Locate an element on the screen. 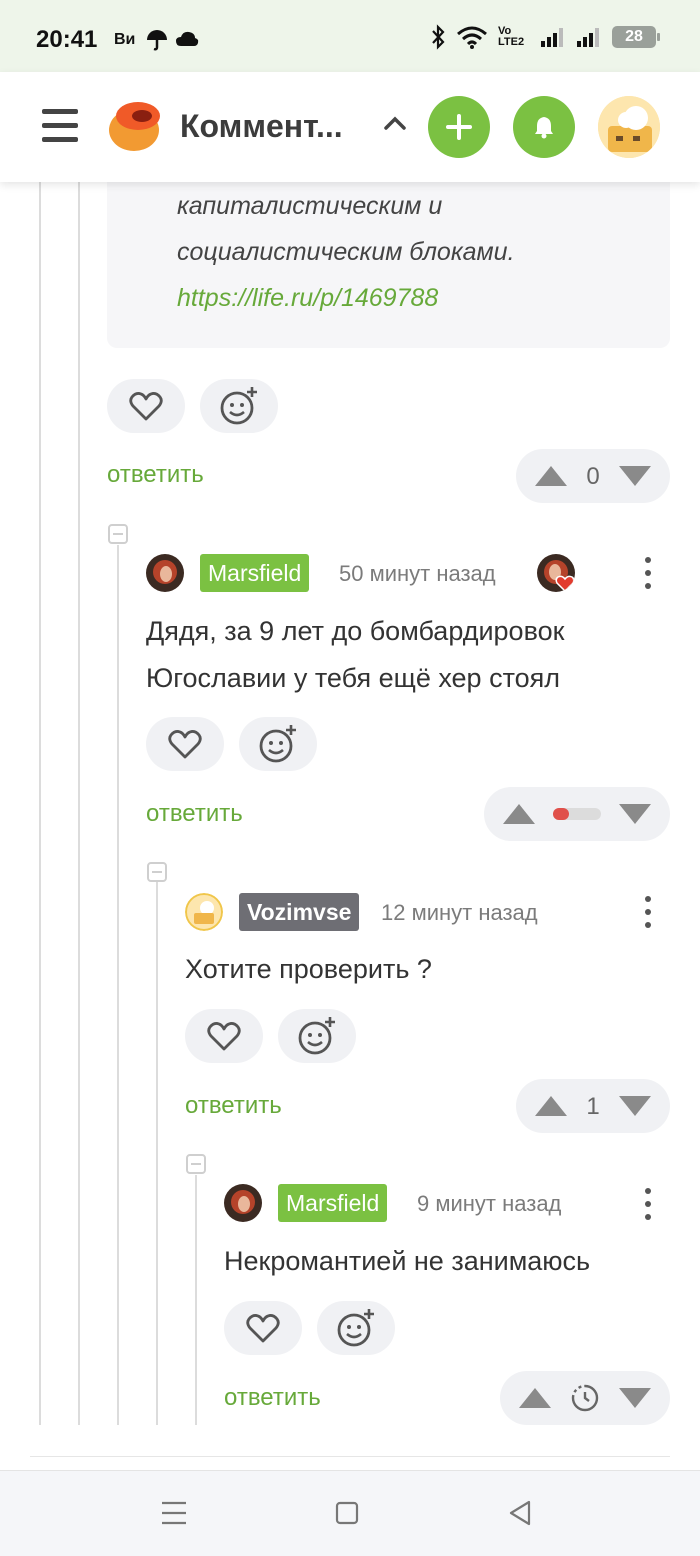  quote-line: социалистическим блоками. is located at coordinates (346, 252).